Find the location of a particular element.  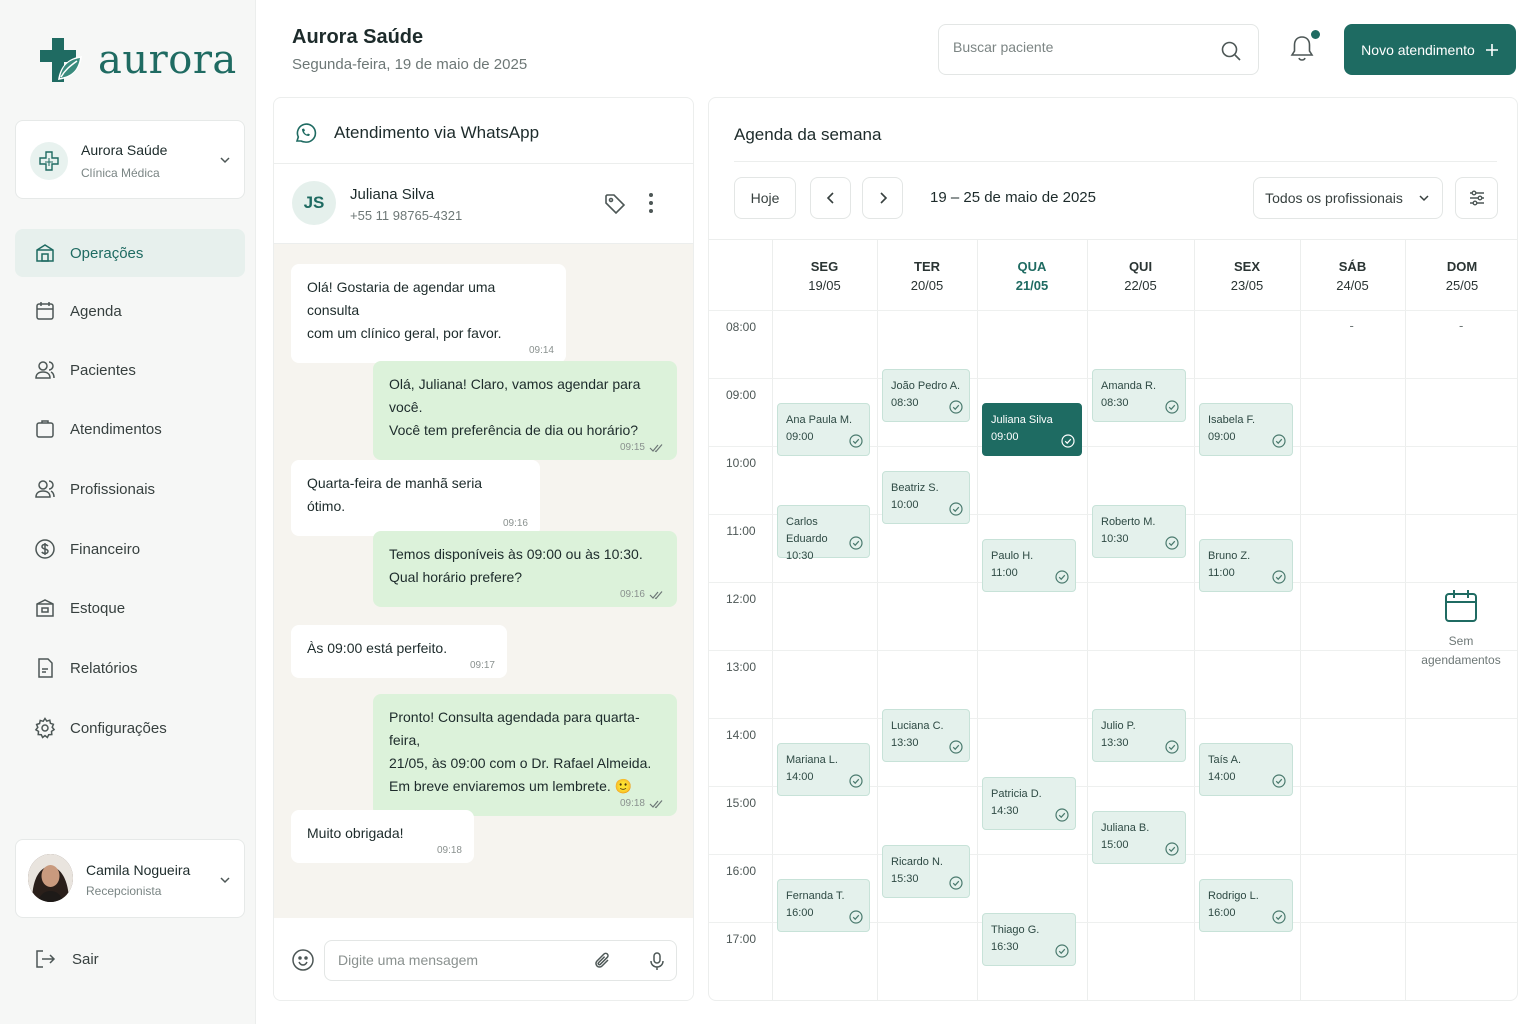

search-icon is located at coordinates (1231, 51).